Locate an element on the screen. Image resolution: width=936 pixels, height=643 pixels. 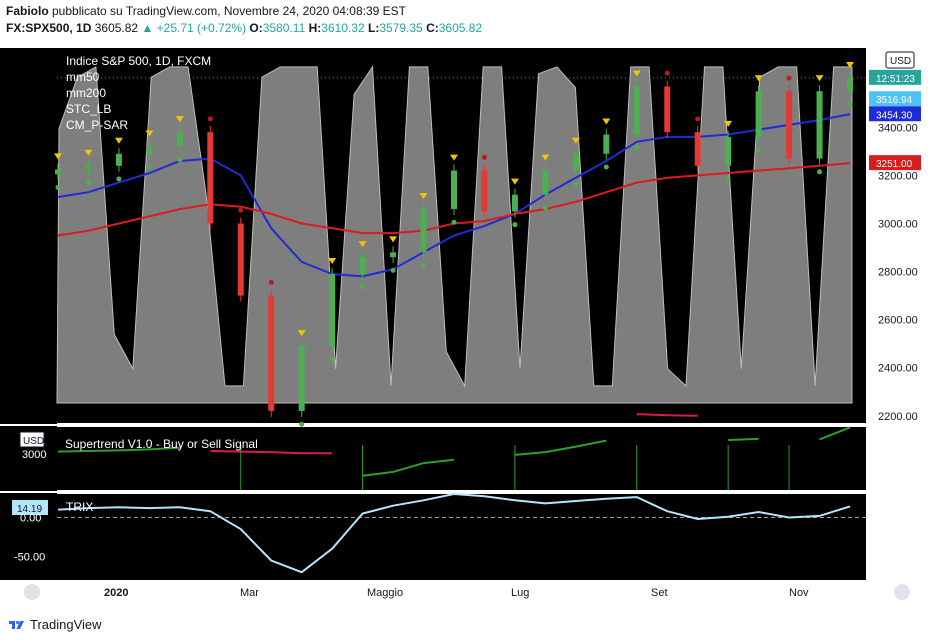
trix-tick-label: 0.00 is located at coordinates (30, 518).